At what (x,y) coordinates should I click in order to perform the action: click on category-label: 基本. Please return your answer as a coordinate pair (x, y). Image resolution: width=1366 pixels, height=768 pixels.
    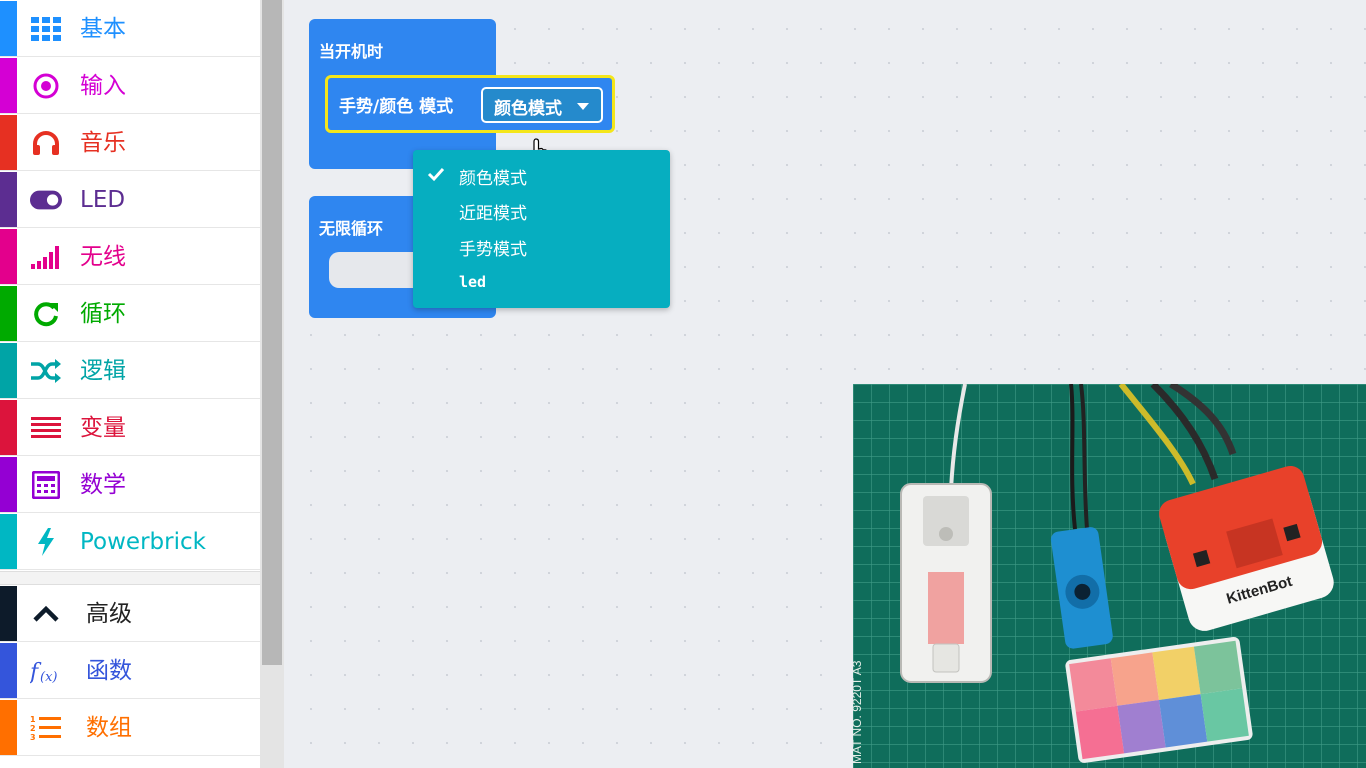
    Looking at the image, I should click on (103, 29).